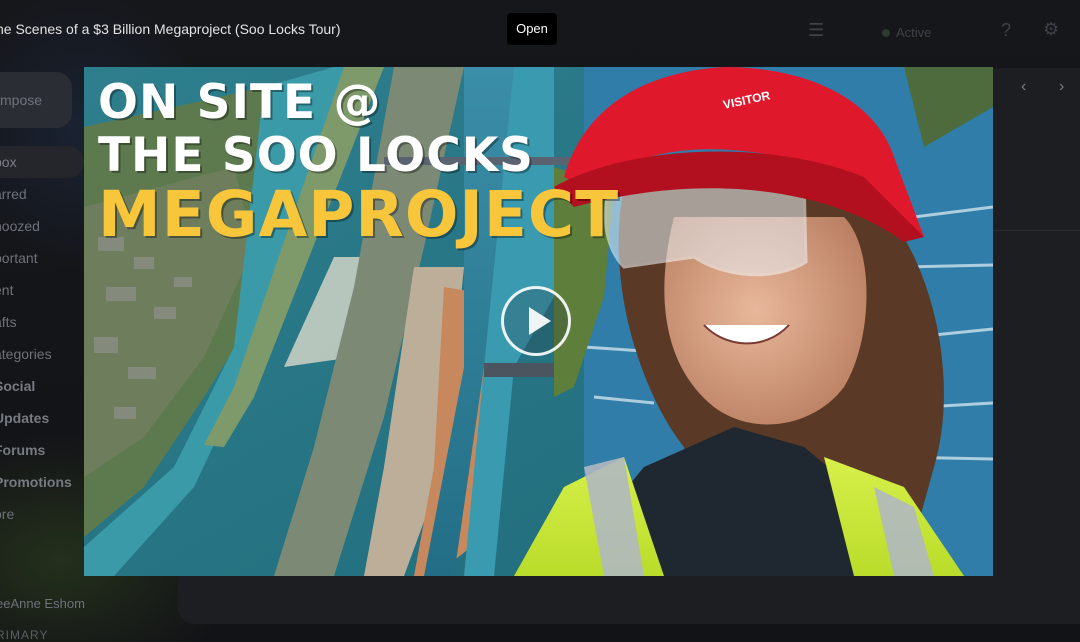 Image resolution: width=1080 pixels, height=642 pixels. Describe the element at coordinates (42, 514) in the screenshot. I see `sidebar-item-more: ore` at that location.